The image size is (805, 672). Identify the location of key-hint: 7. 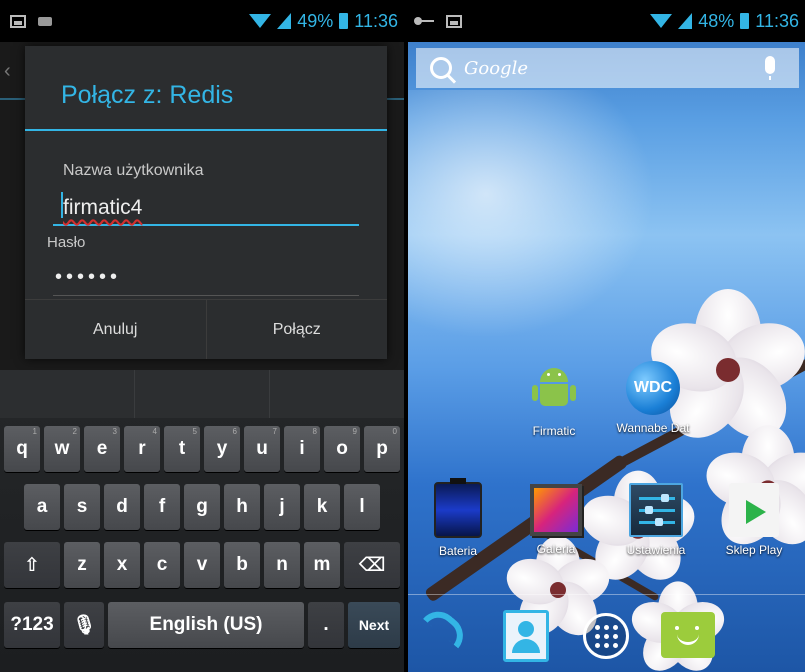
(274, 431).